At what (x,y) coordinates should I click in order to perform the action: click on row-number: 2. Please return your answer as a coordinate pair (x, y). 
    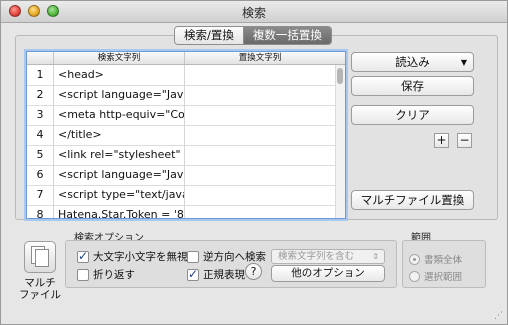
    Looking at the image, I should click on (40, 95).